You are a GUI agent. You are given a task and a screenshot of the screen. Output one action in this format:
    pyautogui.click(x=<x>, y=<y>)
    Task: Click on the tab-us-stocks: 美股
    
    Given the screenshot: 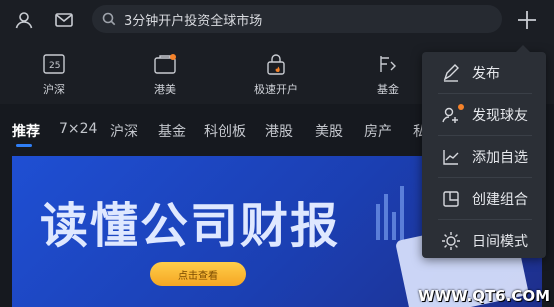 What is the action you would take?
    pyautogui.click(x=329, y=131)
    